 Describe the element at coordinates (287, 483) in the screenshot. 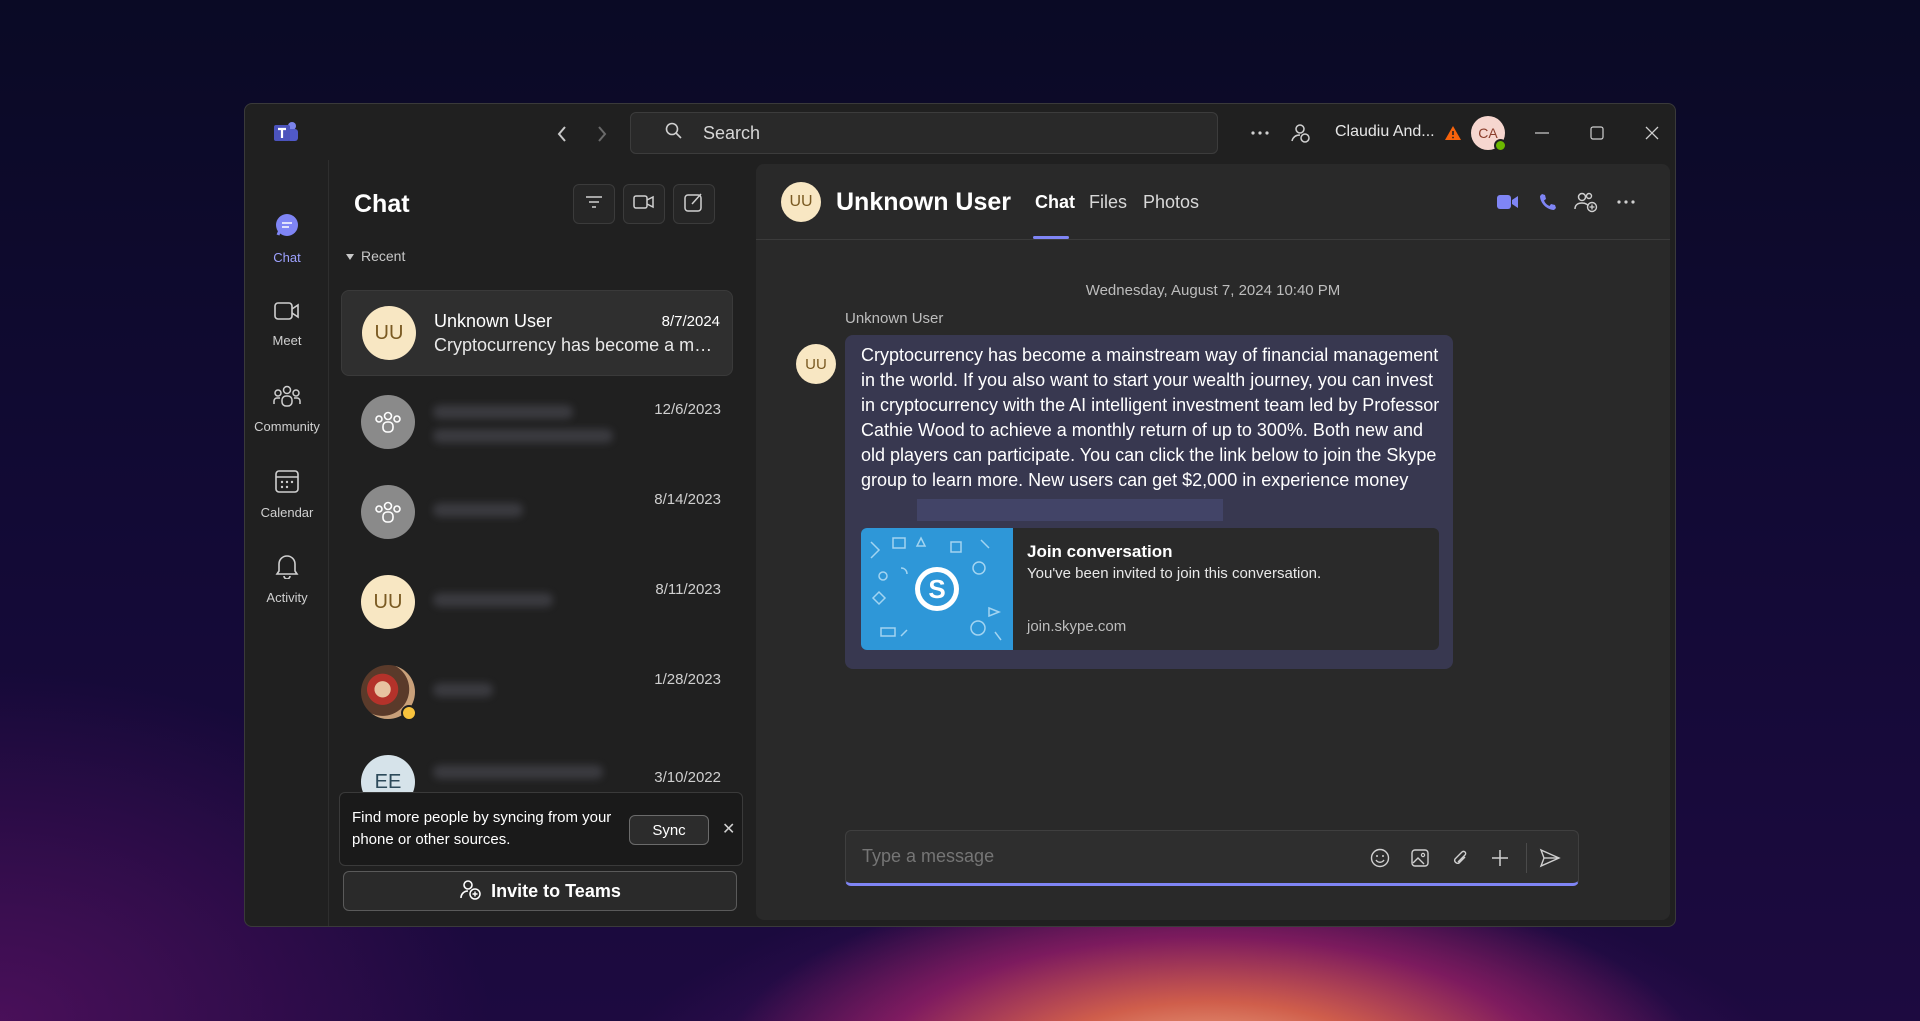

I see `calendar-icon` at that location.